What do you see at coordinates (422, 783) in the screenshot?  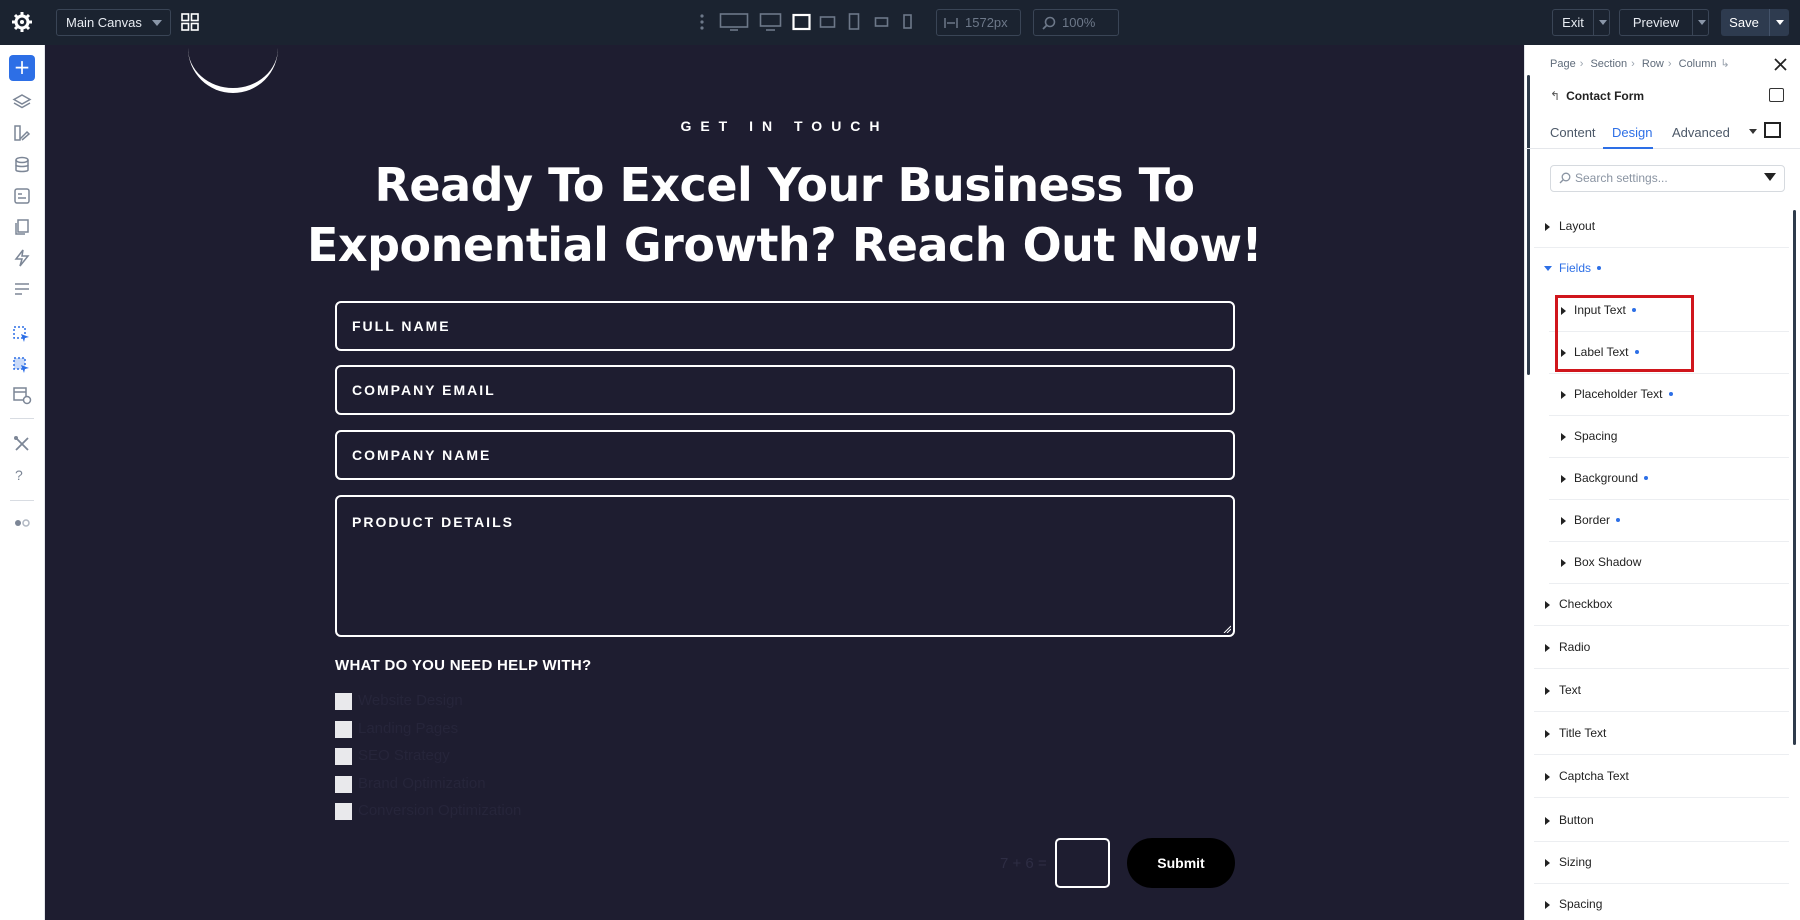 I see `checkbox-label: Brand Optimization` at bounding box center [422, 783].